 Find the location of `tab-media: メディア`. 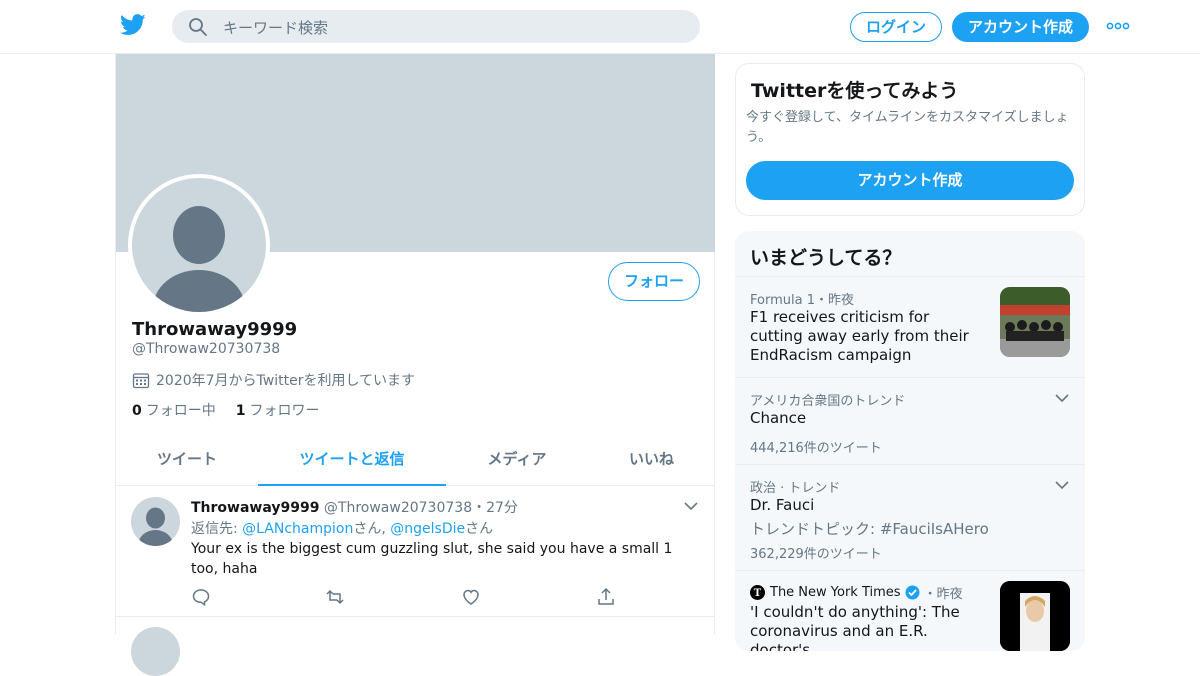

tab-media: メディア is located at coordinates (517, 460).